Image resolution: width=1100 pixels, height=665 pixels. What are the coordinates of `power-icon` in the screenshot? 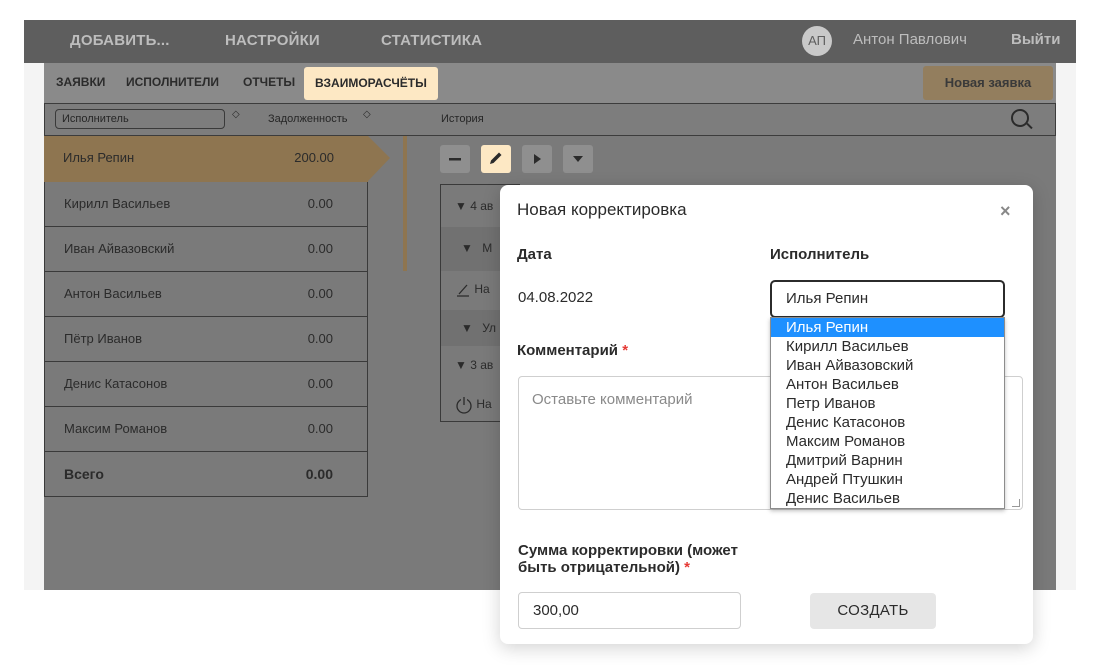 It's located at (464, 405).